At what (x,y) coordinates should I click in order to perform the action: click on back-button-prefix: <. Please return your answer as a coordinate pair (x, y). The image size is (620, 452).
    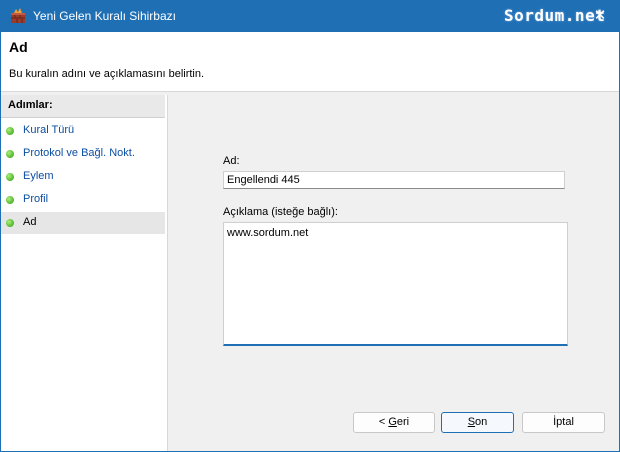
    Looking at the image, I should click on (383, 422).